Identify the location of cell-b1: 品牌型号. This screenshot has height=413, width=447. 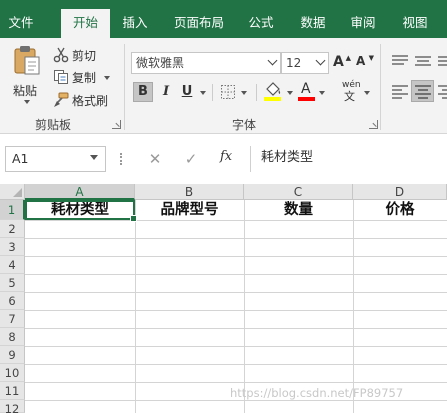
(189, 210).